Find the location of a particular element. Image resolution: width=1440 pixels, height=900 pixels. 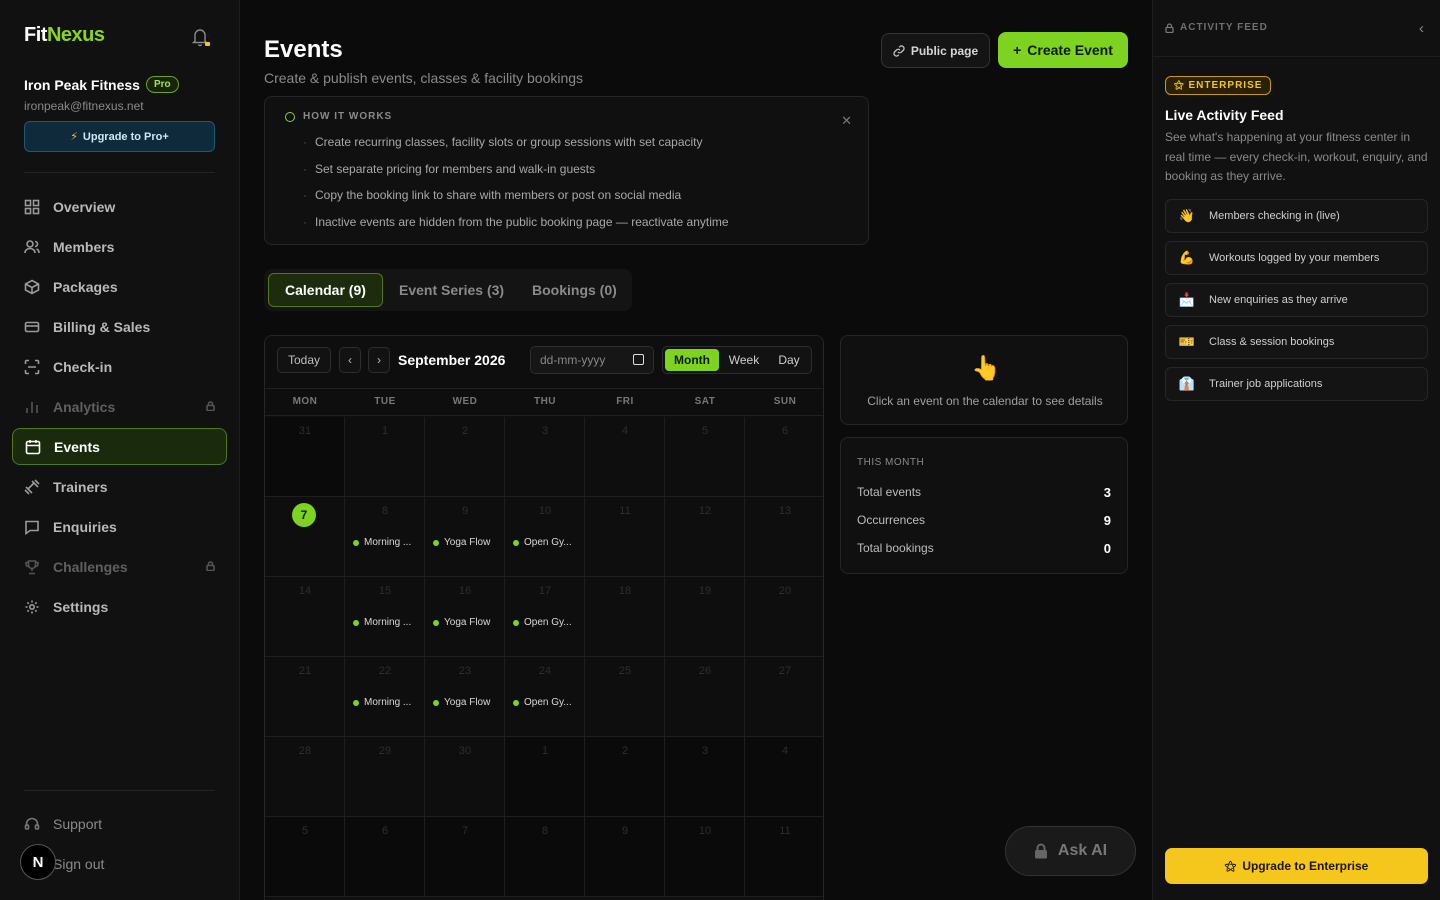

calendar-day: 18 is located at coordinates (625, 617).